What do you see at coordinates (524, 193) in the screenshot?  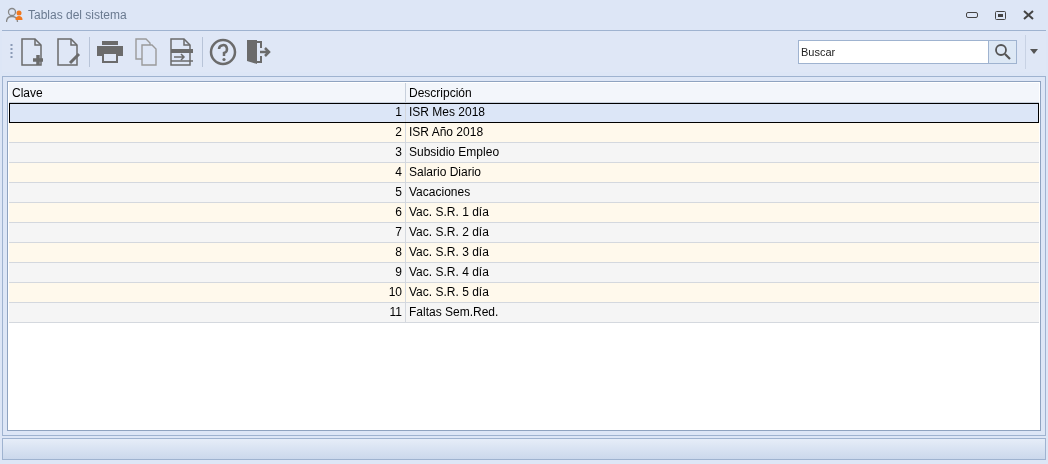 I see `table-row: 5 Vacaciones` at bounding box center [524, 193].